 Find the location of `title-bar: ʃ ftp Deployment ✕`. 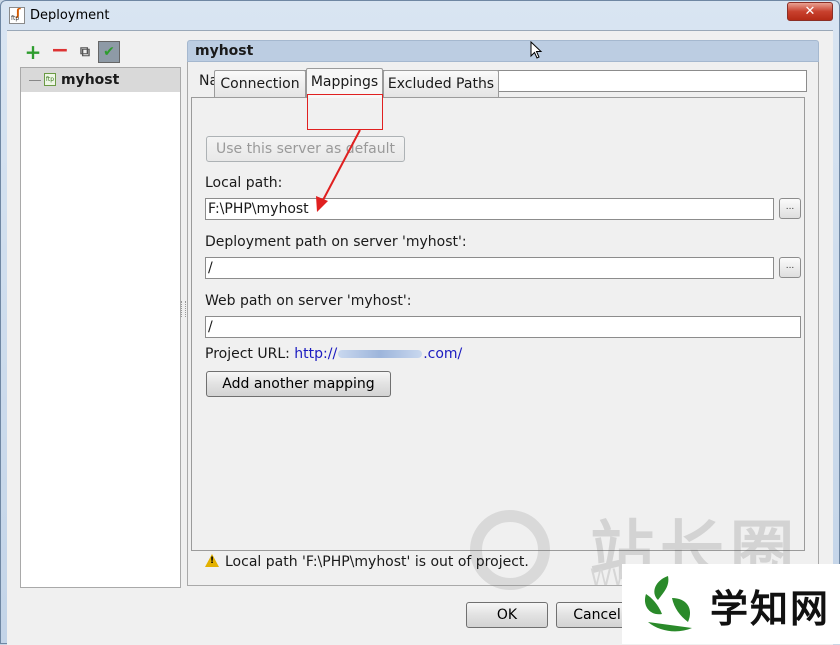

title-bar: ʃ ftp Deployment ✕ is located at coordinates (420, 16).